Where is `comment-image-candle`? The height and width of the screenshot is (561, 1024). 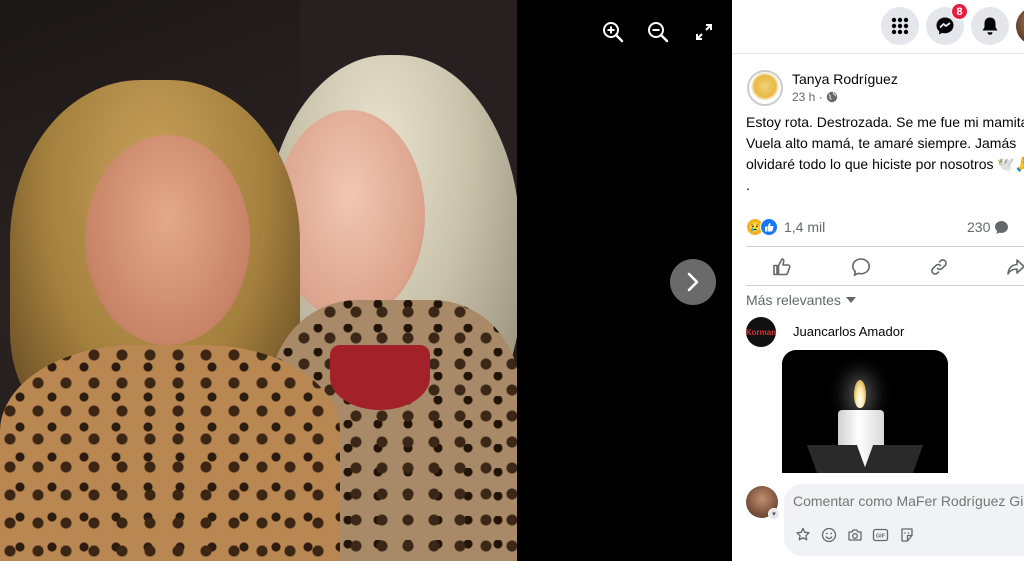 comment-image-candle is located at coordinates (865, 411).